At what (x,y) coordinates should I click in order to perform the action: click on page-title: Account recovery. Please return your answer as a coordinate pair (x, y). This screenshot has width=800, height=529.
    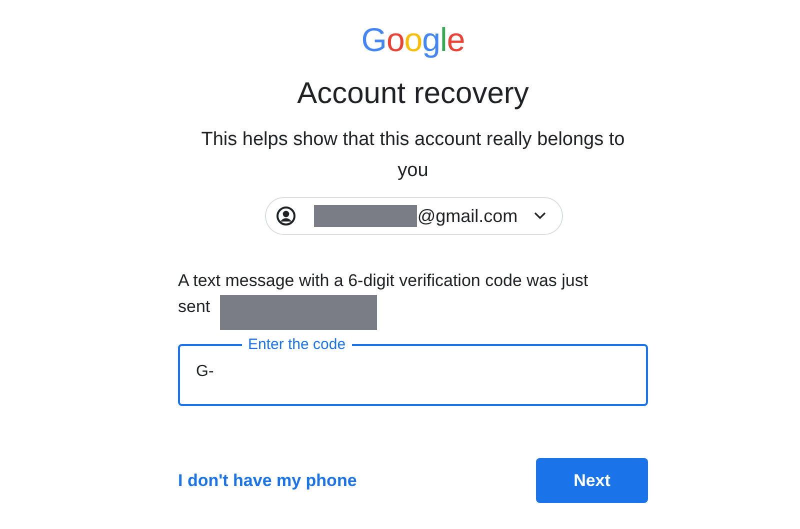
    Looking at the image, I should click on (413, 94).